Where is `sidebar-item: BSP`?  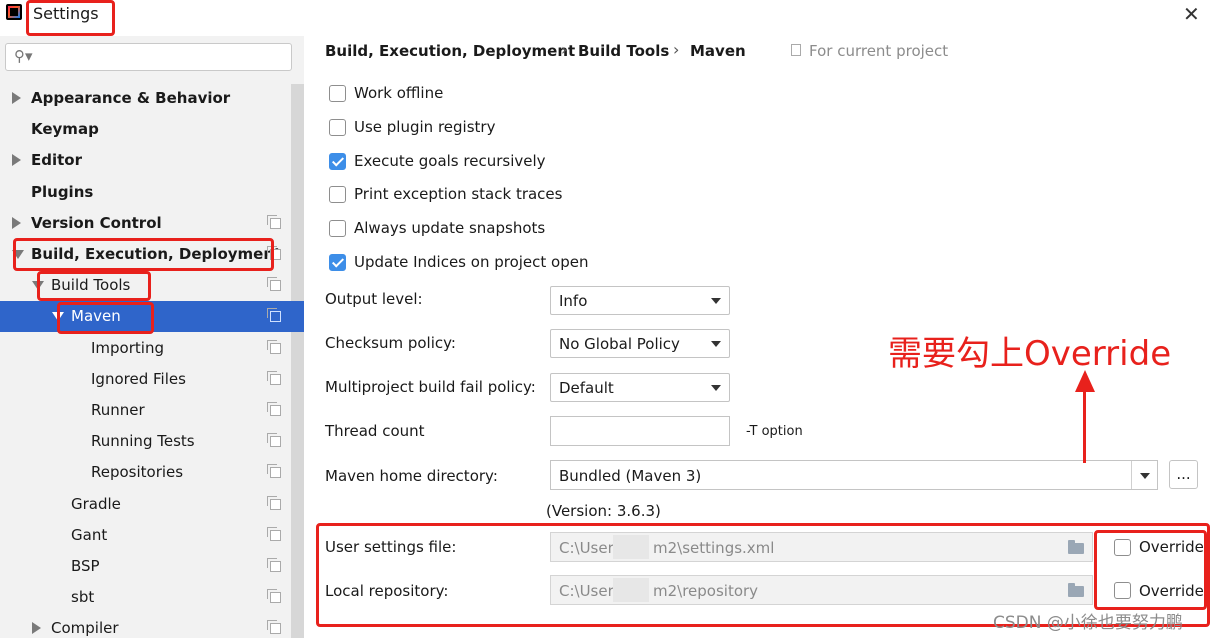 sidebar-item: BSP is located at coordinates (145, 566).